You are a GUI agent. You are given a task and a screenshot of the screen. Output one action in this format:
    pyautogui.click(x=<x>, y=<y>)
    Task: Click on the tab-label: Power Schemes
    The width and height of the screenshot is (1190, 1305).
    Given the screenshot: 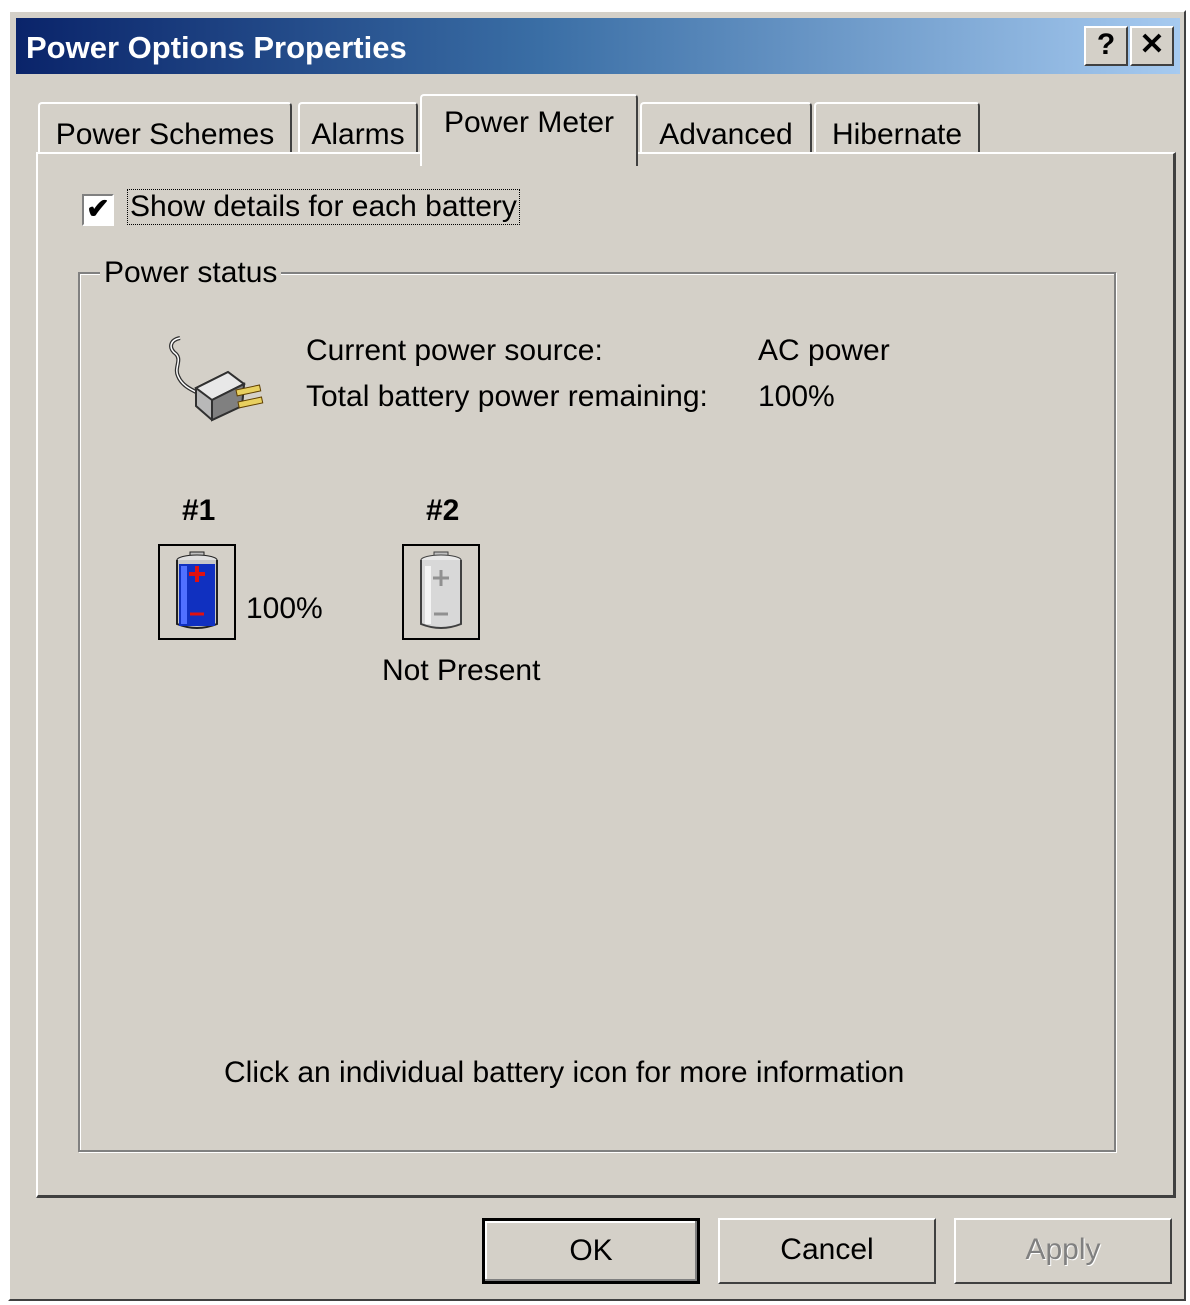 What is the action you would take?
    pyautogui.click(x=165, y=134)
    